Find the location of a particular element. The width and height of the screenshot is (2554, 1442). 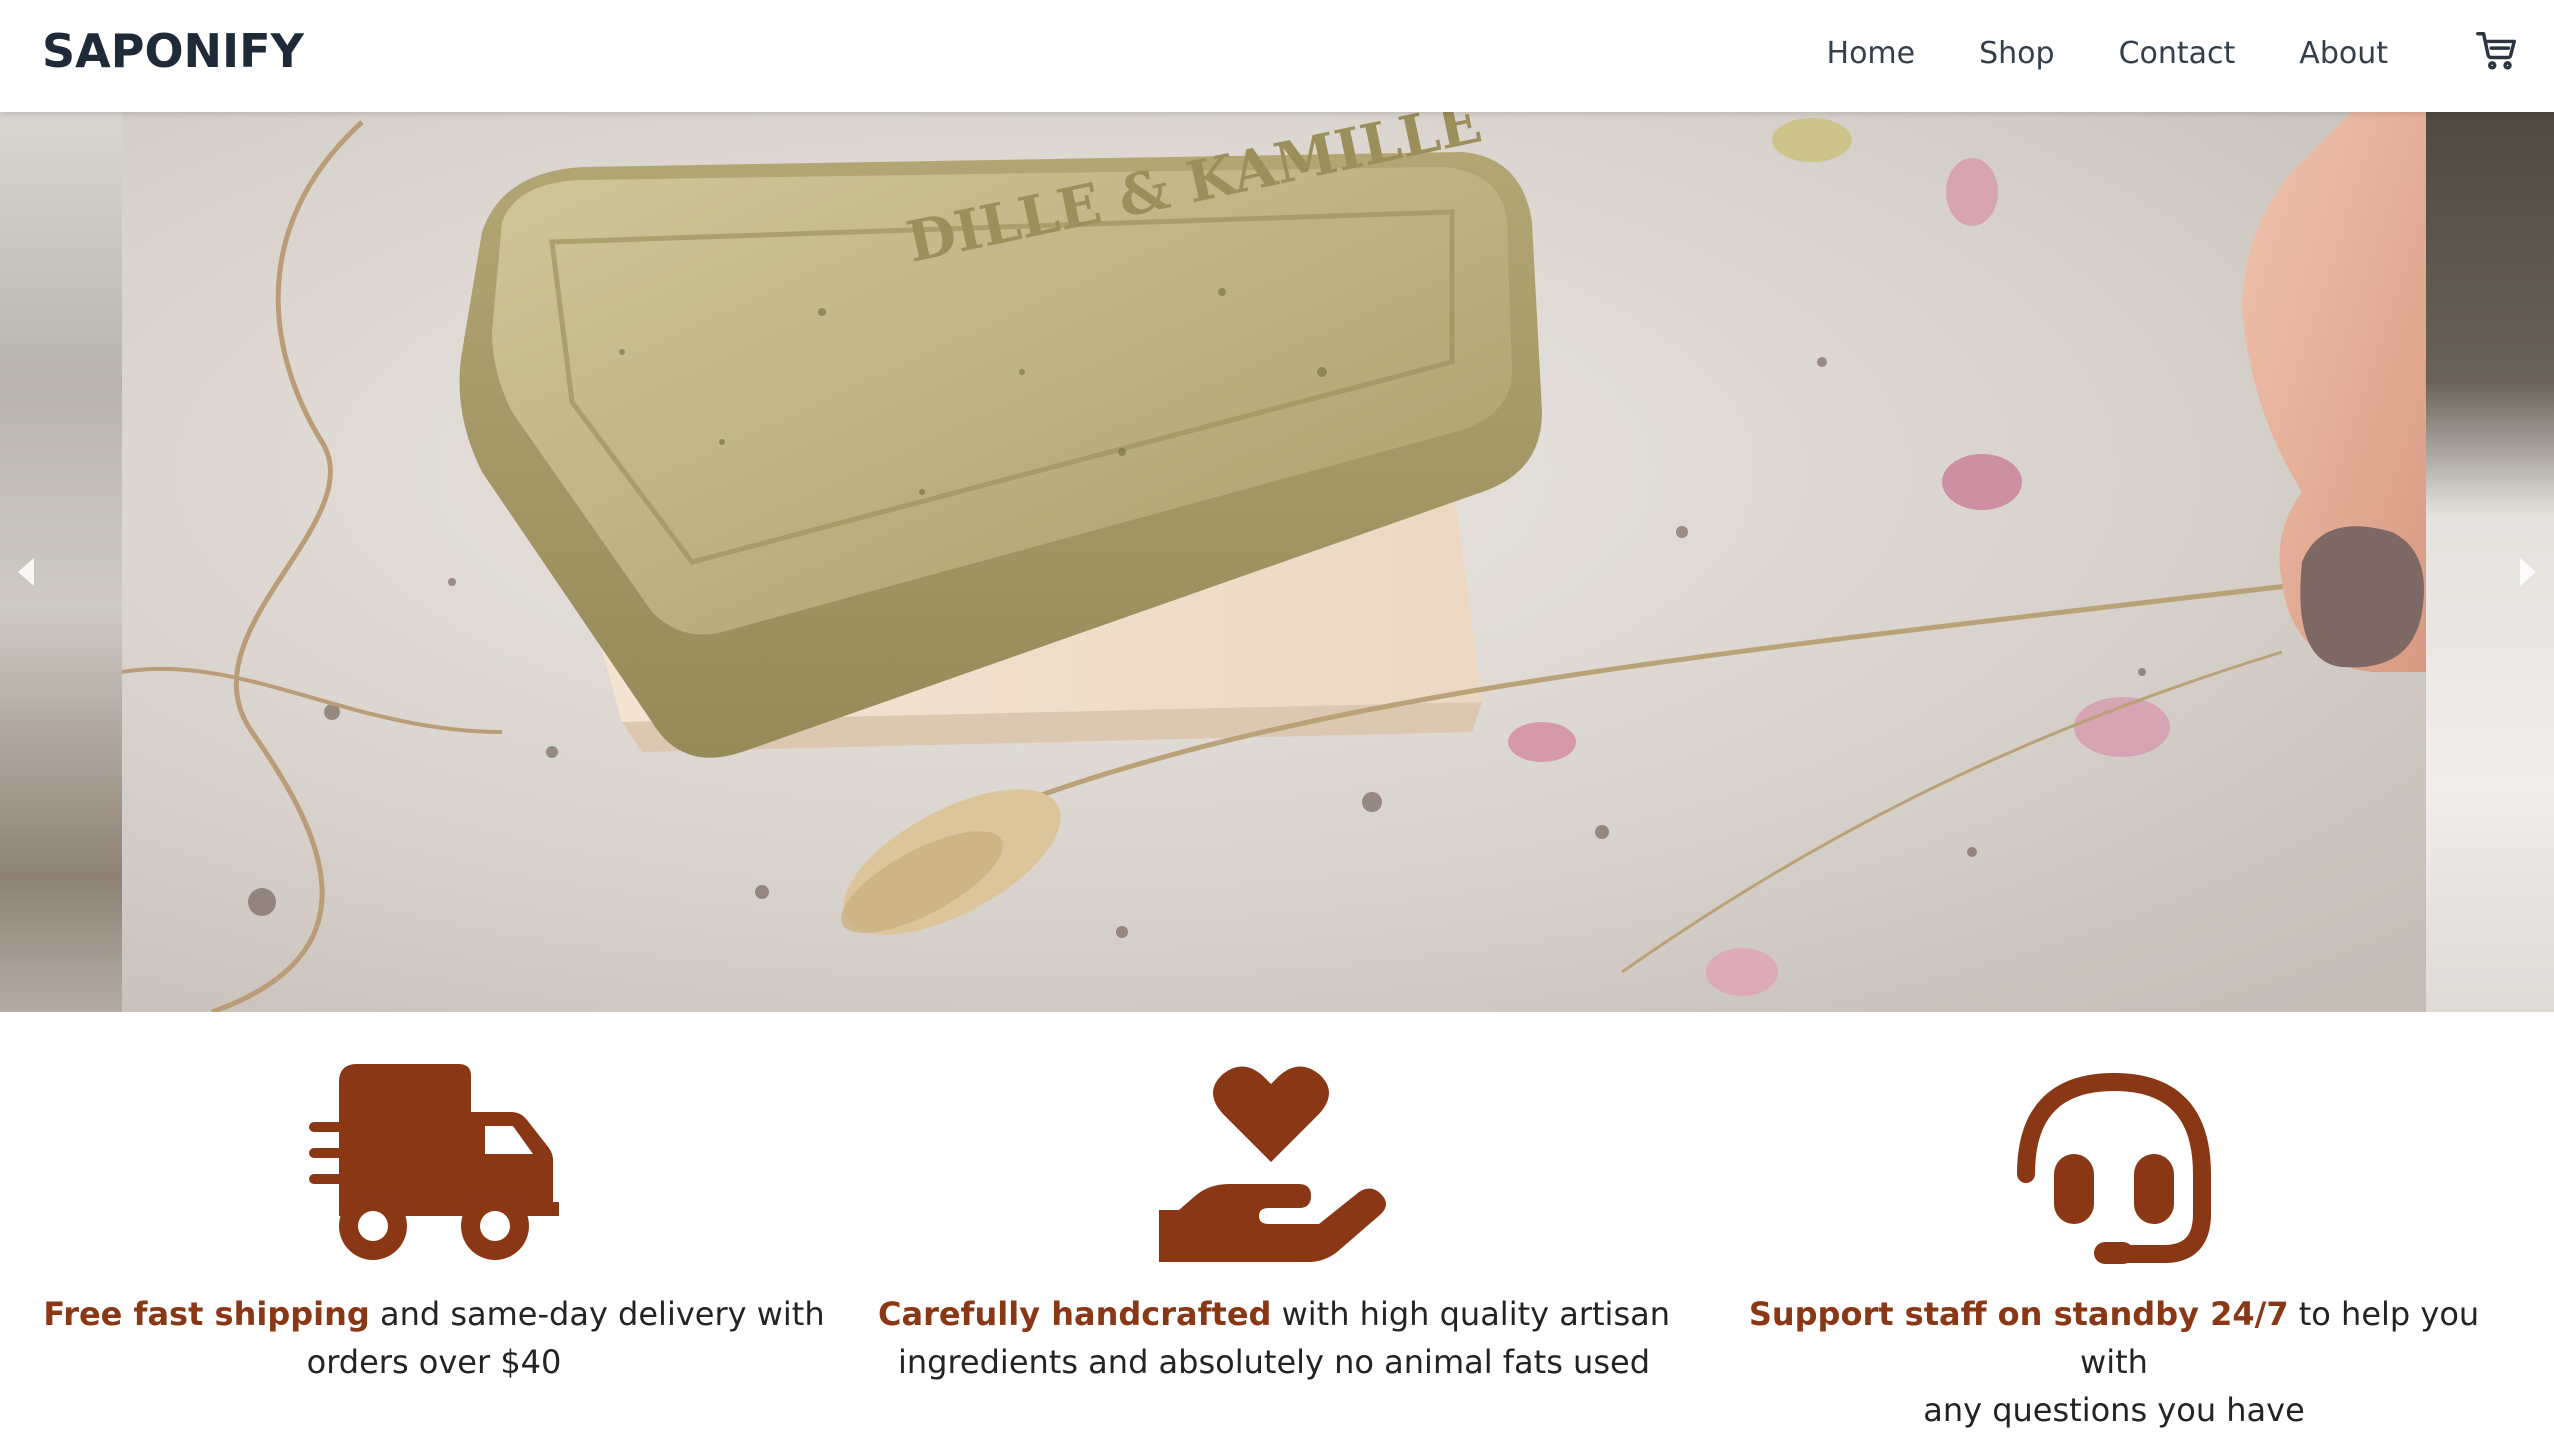

chevron-left-icon is located at coordinates (26, 572).